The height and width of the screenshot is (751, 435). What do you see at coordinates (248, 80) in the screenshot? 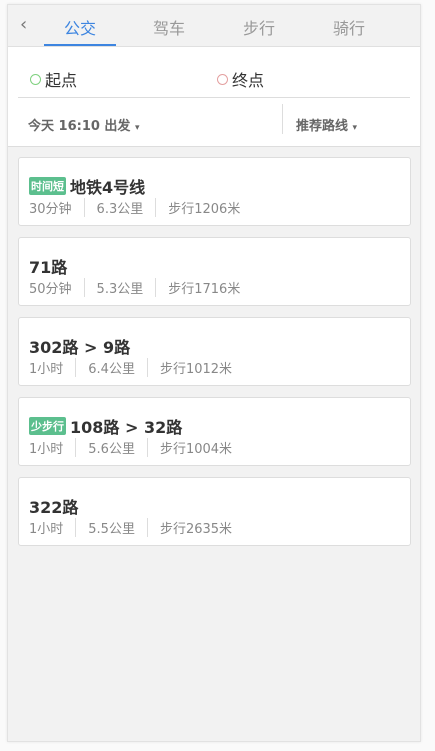
I see `end-label: 终点` at bounding box center [248, 80].